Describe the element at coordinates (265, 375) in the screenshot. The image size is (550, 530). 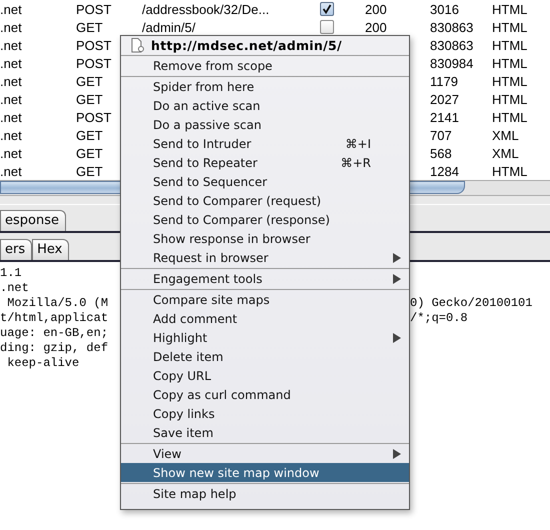
I see `menu-item: Copy URL` at that location.